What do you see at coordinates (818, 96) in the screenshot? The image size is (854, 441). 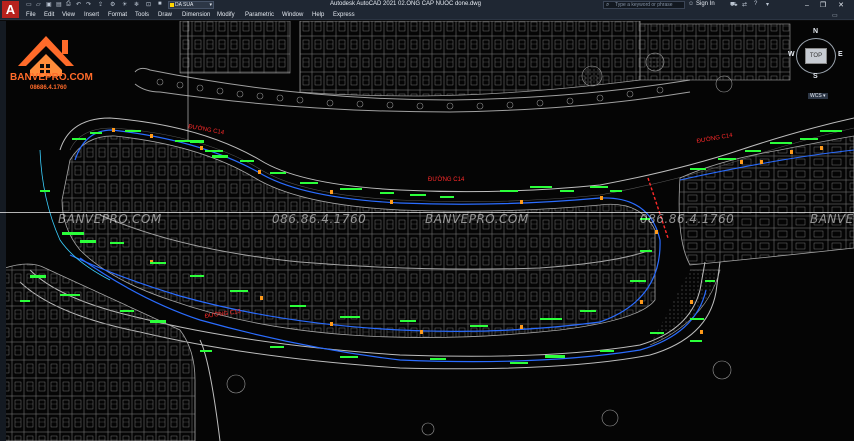 I see `wcs-menu: WCS ▾` at bounding box center [818, 96].